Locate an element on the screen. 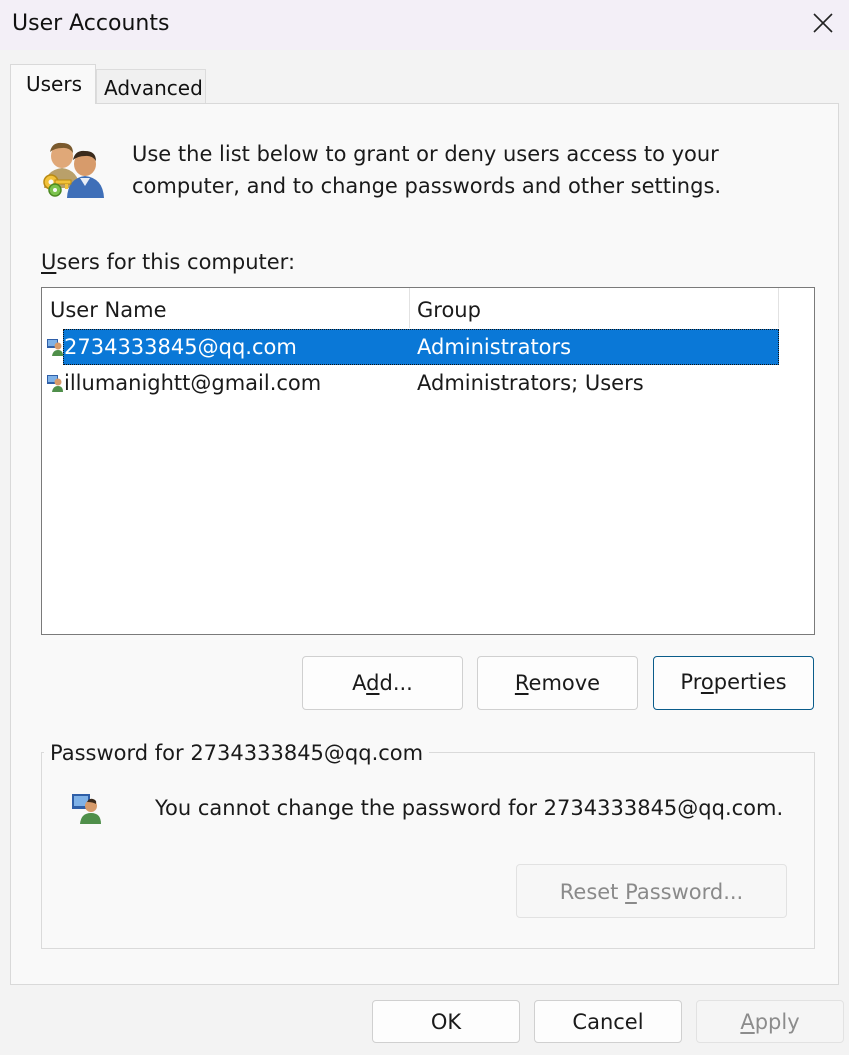 This screenshot has height=1055, width=849. cancel-button: Cancel is located at coordinates (608, 1021).